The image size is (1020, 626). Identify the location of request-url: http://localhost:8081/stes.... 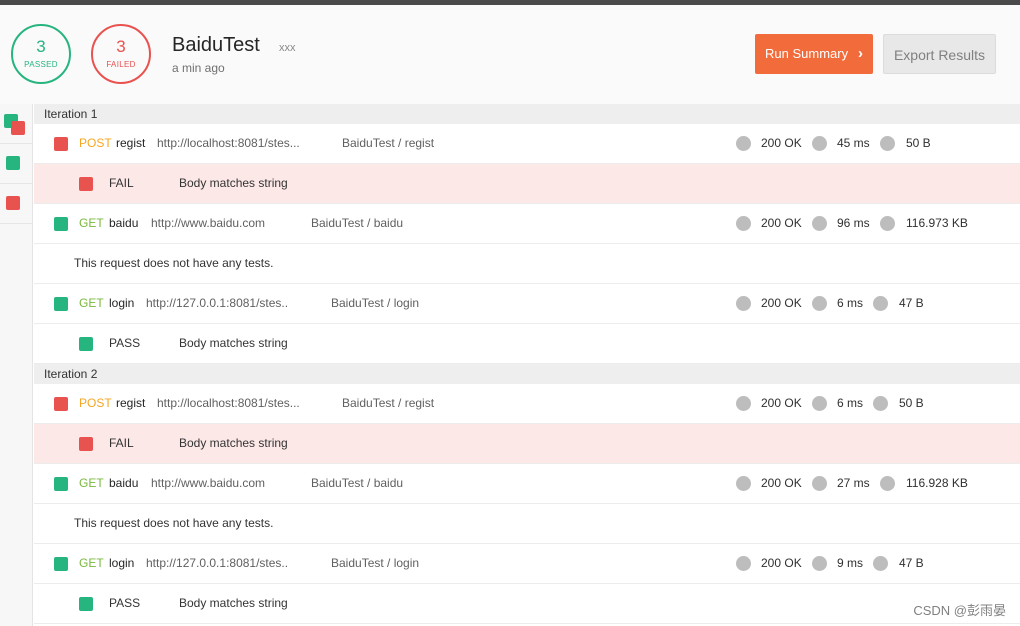
(228, 143).